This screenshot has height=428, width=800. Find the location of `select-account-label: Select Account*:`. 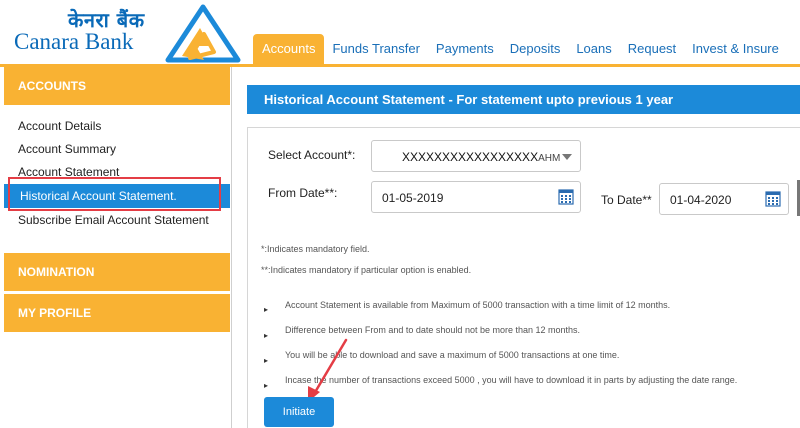

select-account-label: Select Account*: is located at coordinates (312, 155).